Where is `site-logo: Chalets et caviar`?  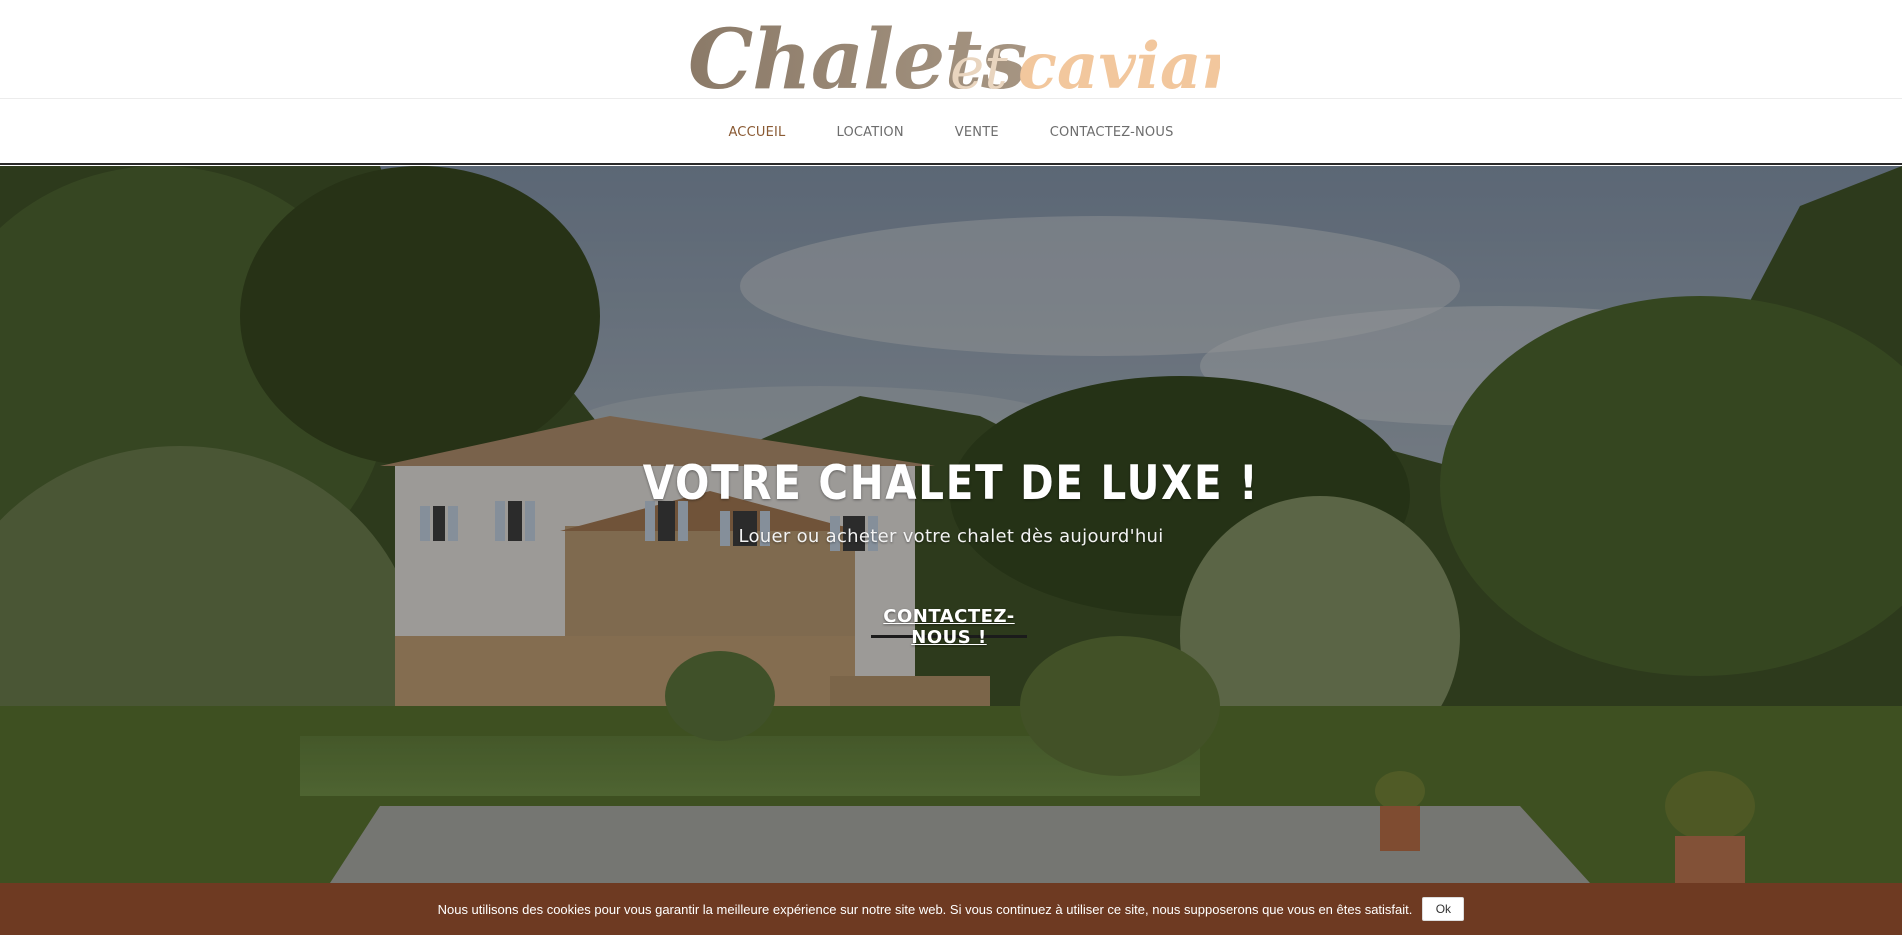 site-logo: Chalets et caviar is located at coordinates (950, 49).